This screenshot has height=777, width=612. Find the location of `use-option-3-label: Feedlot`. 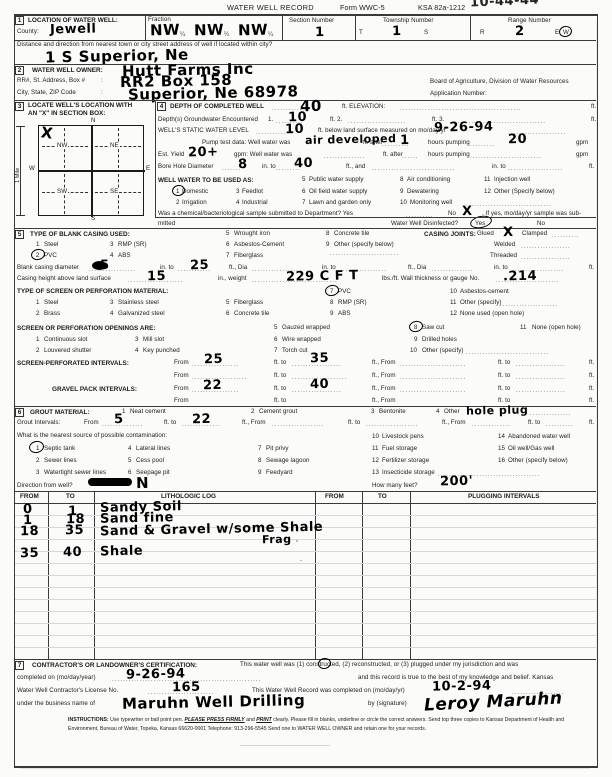

use-option-3-label: Feedlot is located at coordinates (252, 191).